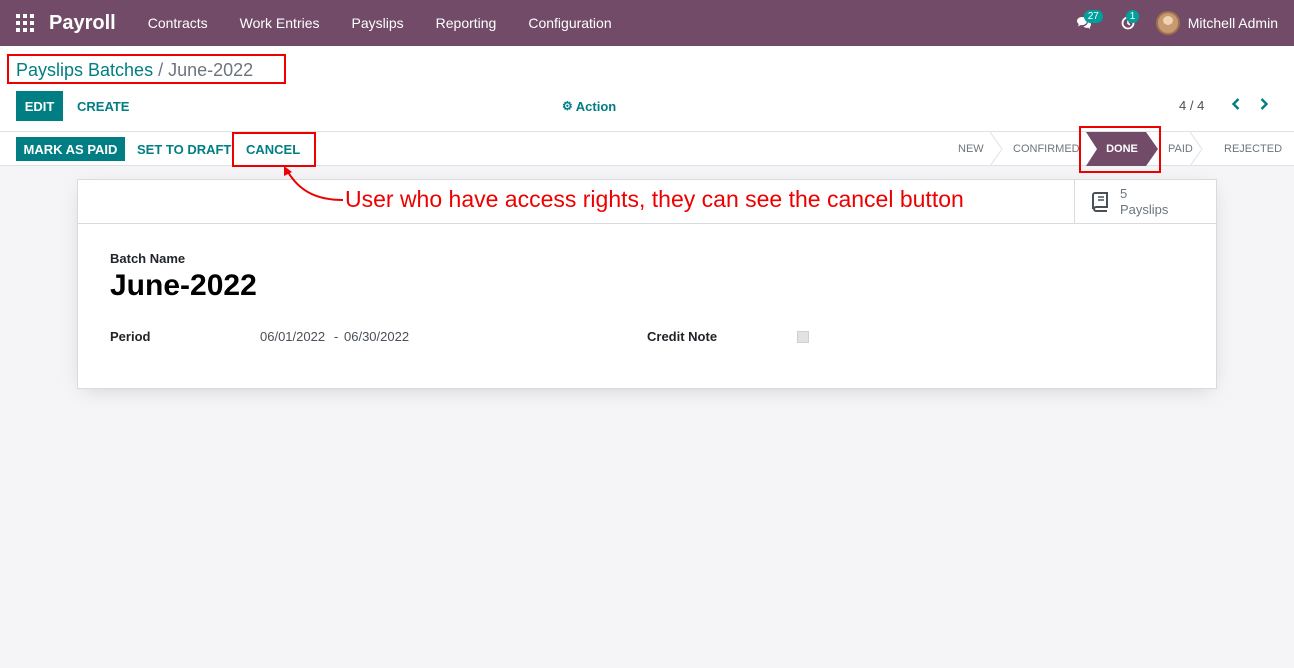 This screenshot has height=668, width=1294. Describe the element at coordinates (682, 336) in the screenshot. I see `credit-note-label: Credit Note` at that location.